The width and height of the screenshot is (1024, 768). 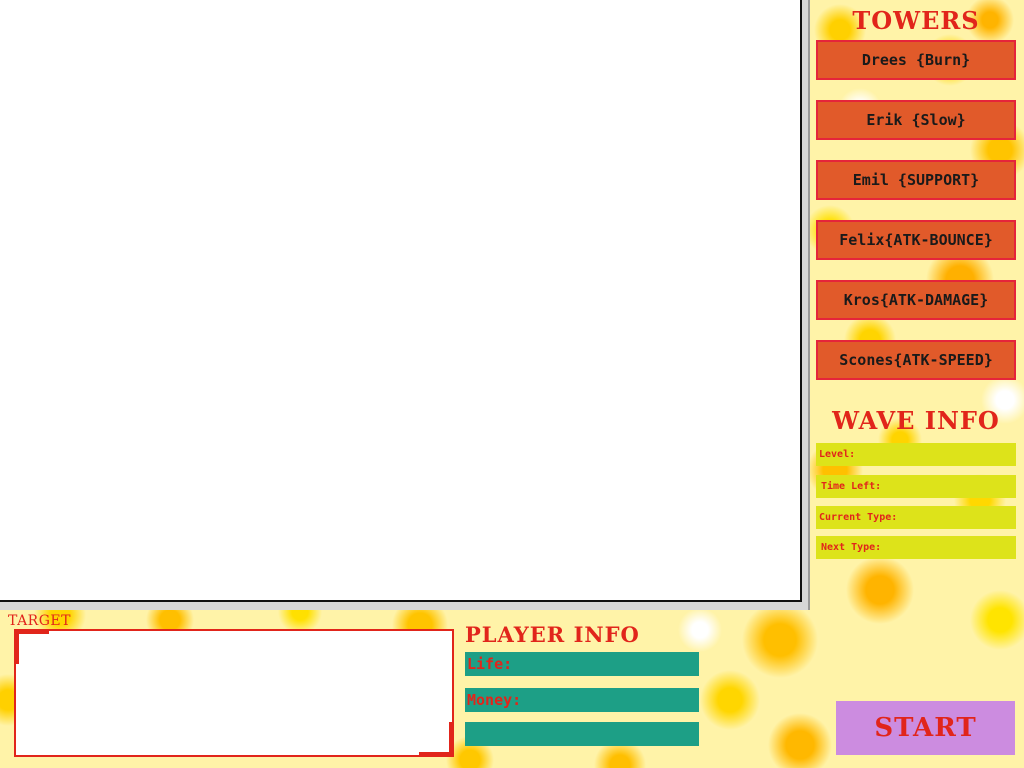 I want to click on target-corner-top-left-h, so click(x=31, y=631).